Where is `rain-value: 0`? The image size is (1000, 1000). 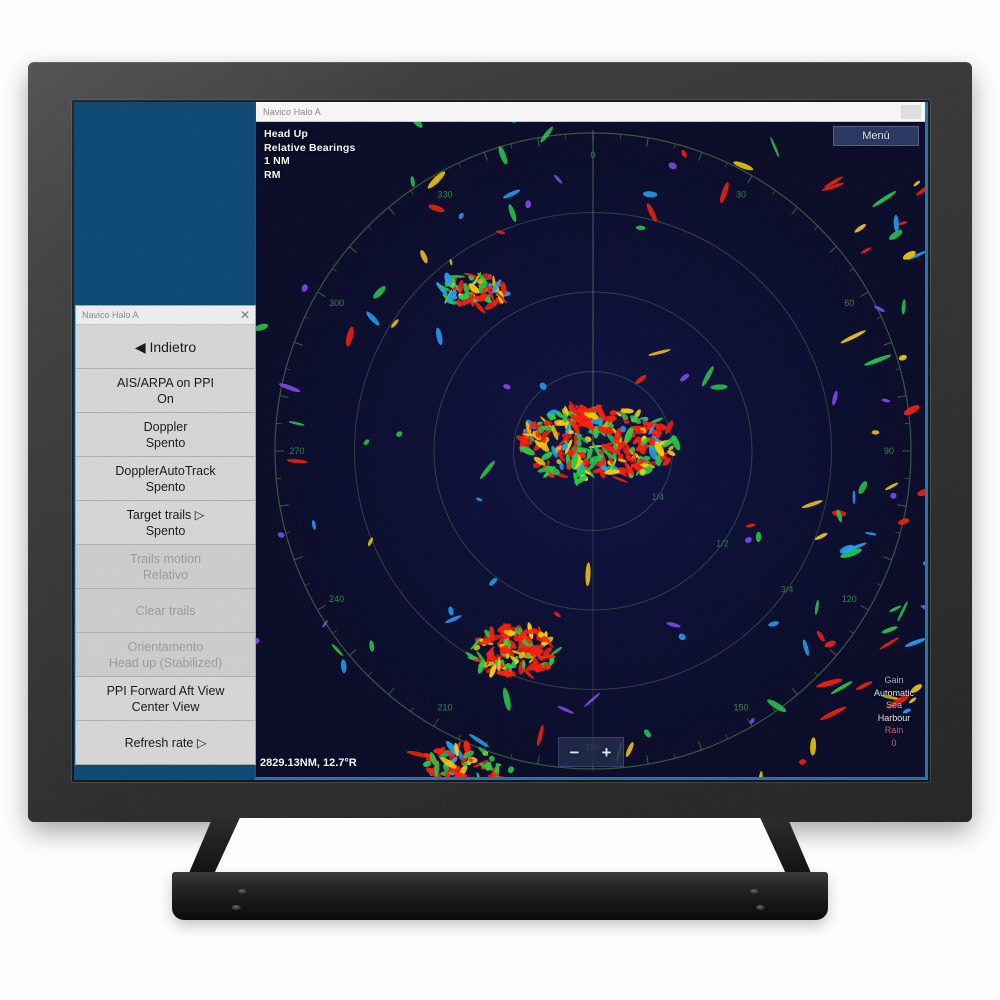
rain-value: 0 is located at coordinates (894, 742).